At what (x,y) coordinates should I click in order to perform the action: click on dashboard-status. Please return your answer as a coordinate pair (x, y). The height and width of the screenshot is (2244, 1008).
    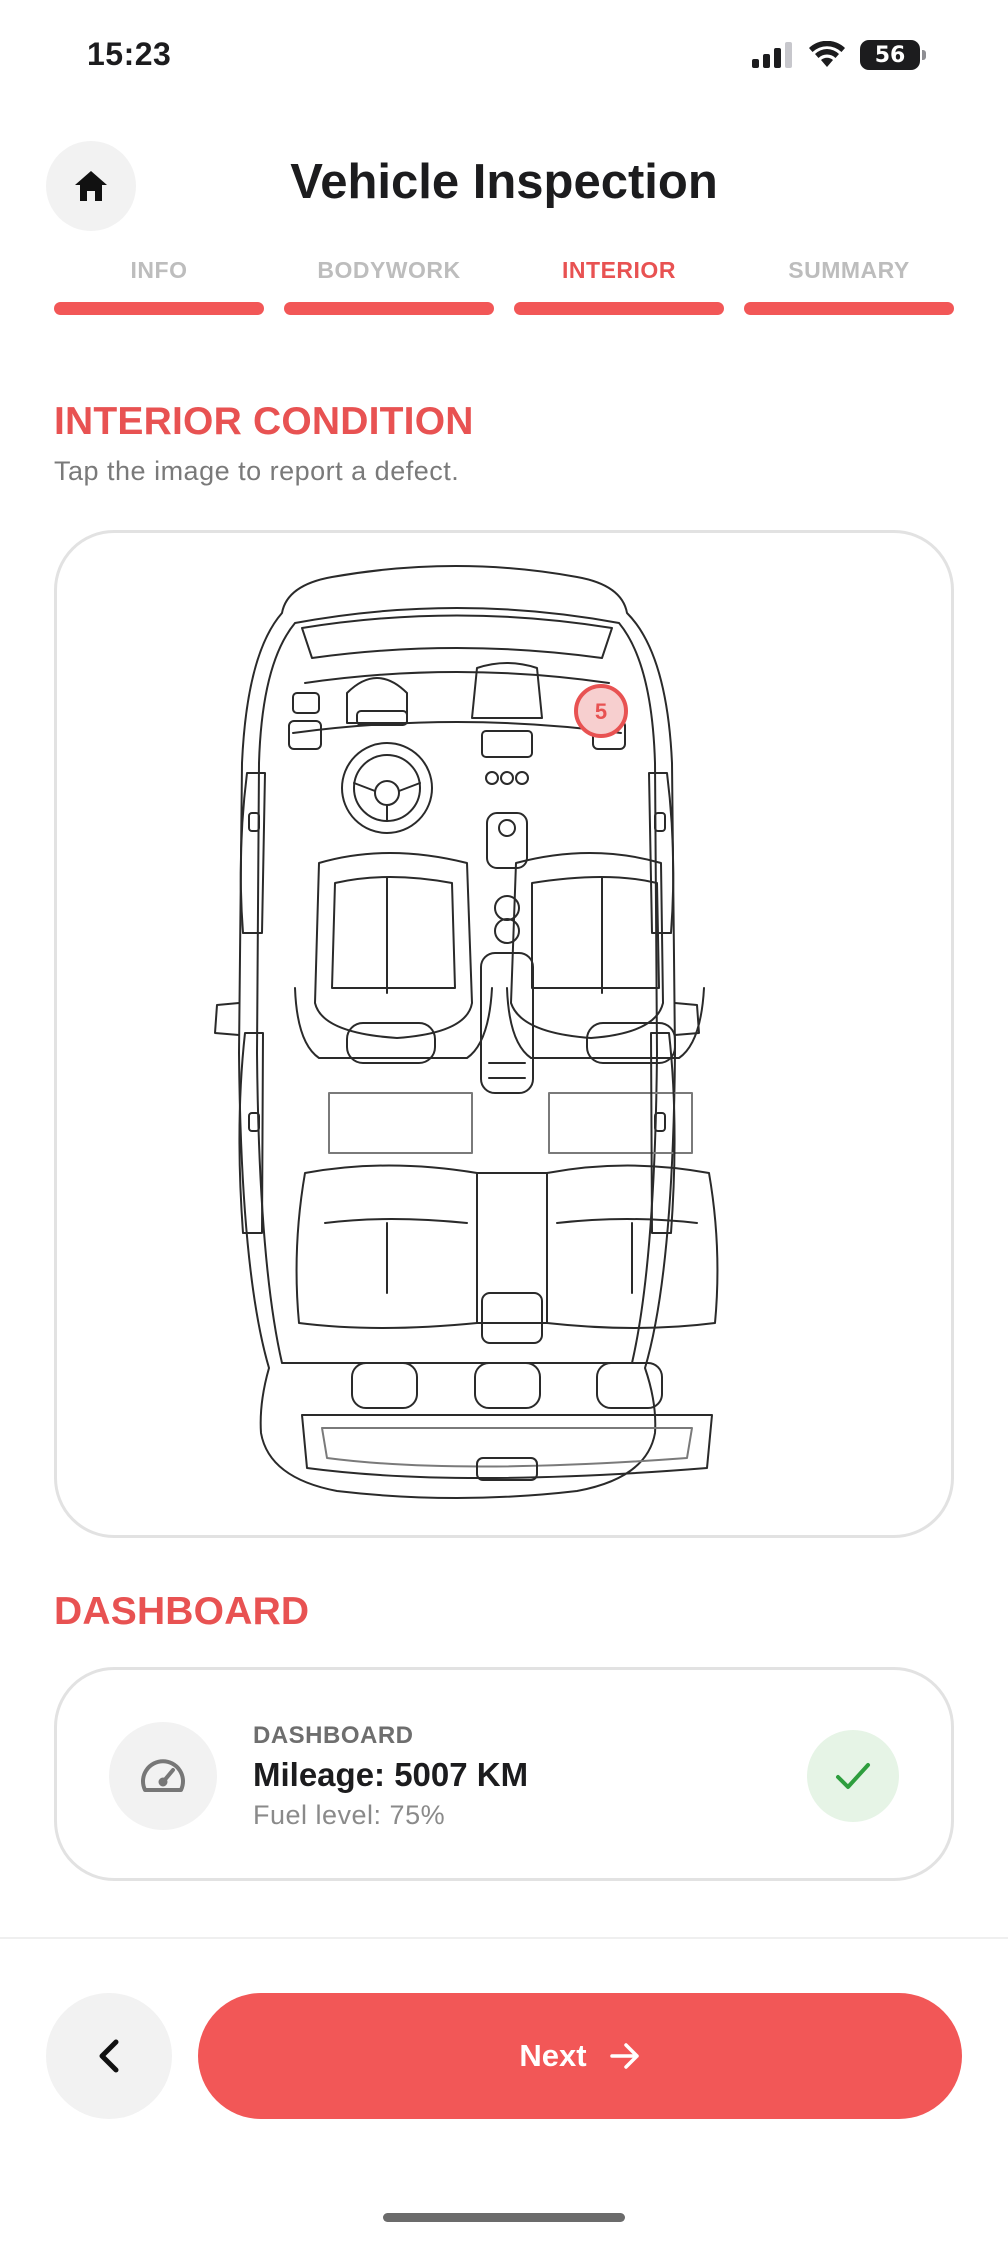
    Looking at the image, I should click on (853, 1776).